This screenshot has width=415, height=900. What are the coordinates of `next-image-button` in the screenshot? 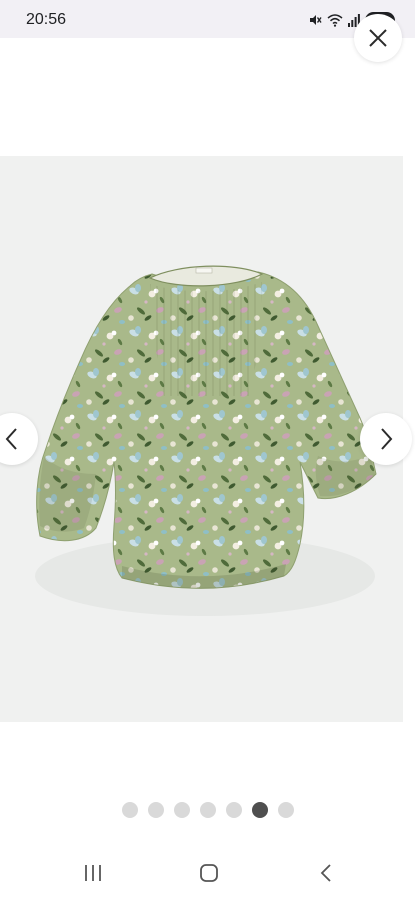 It's located at (386, 439).